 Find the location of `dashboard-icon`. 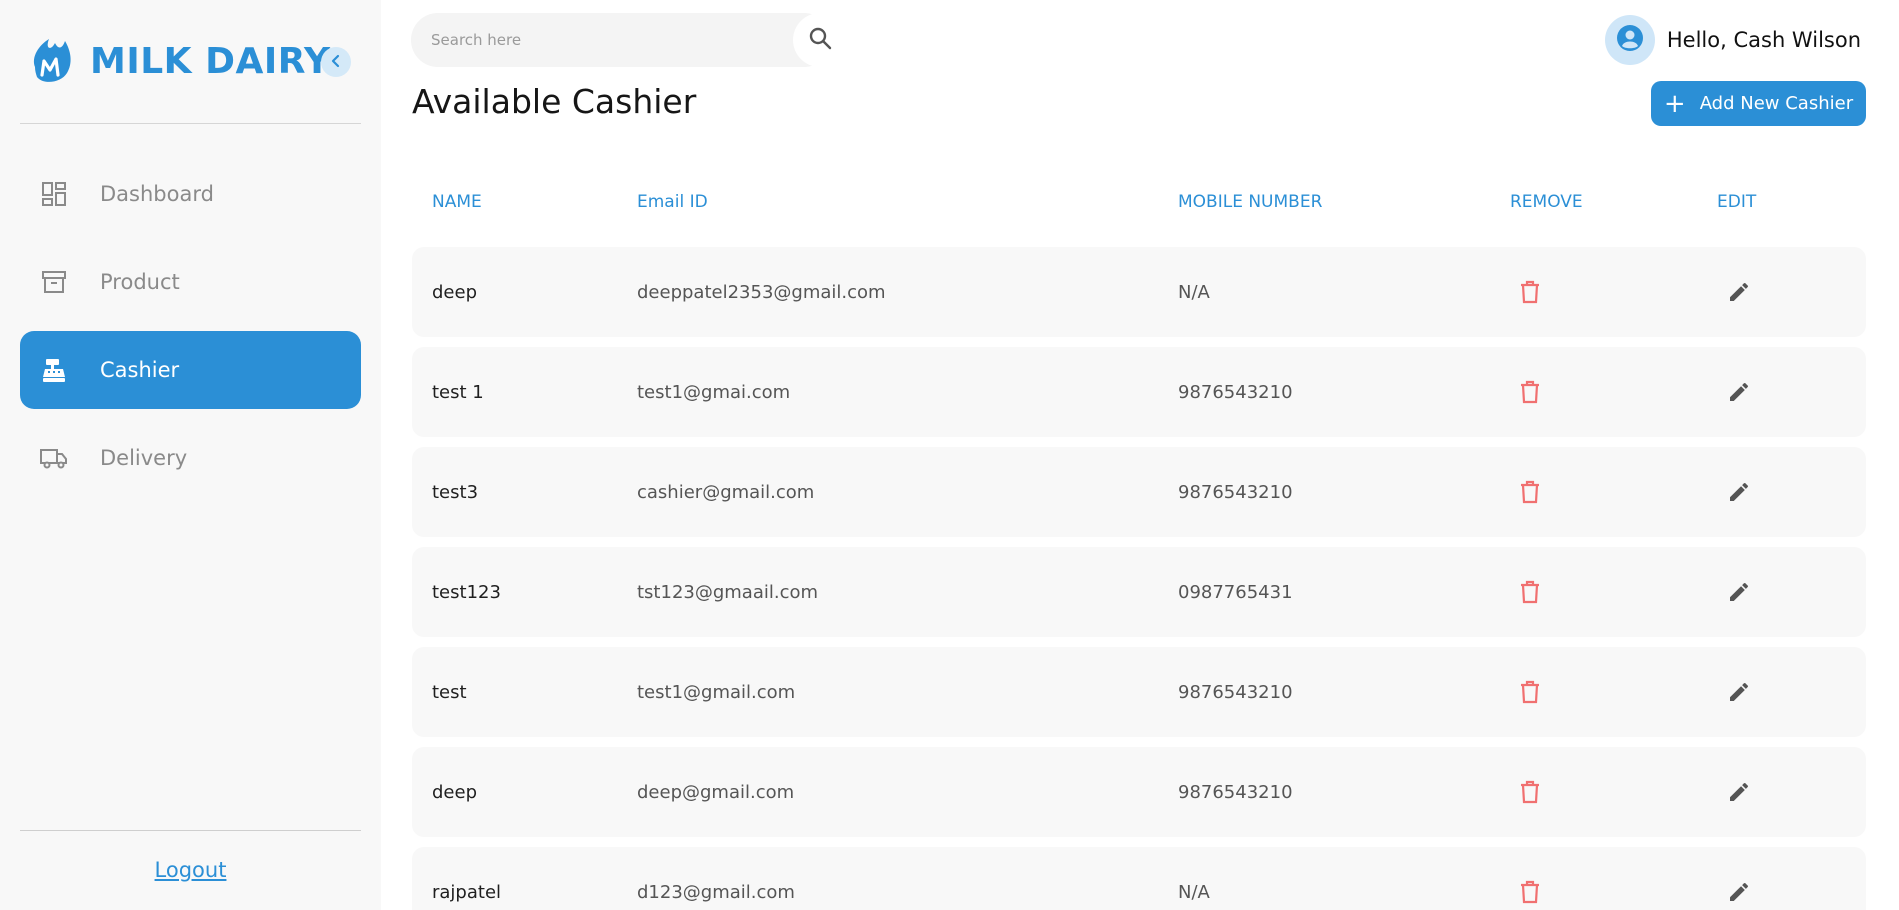

dashboard-icon is located at coordinates (54, 194).